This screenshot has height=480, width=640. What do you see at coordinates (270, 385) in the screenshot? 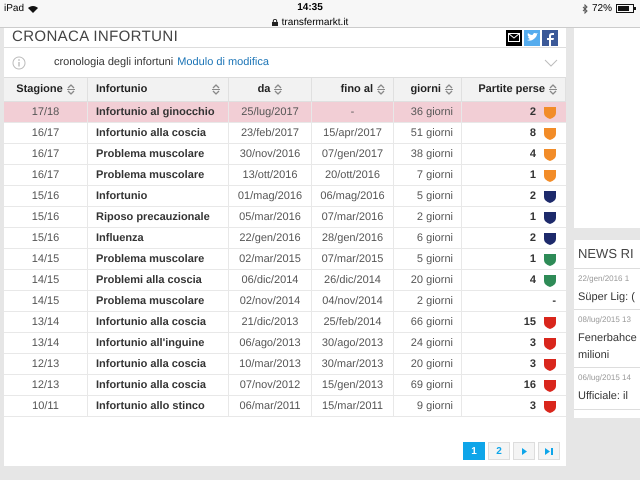
I see `table-cell-text: 07/nov/2012` at bounding box center [270, 385].